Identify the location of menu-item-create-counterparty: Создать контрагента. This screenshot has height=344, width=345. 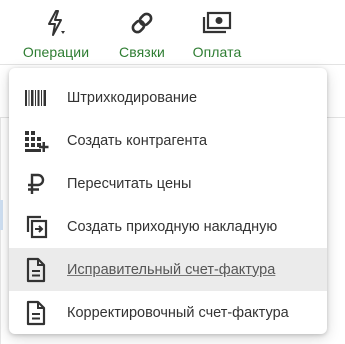
(168, 140).